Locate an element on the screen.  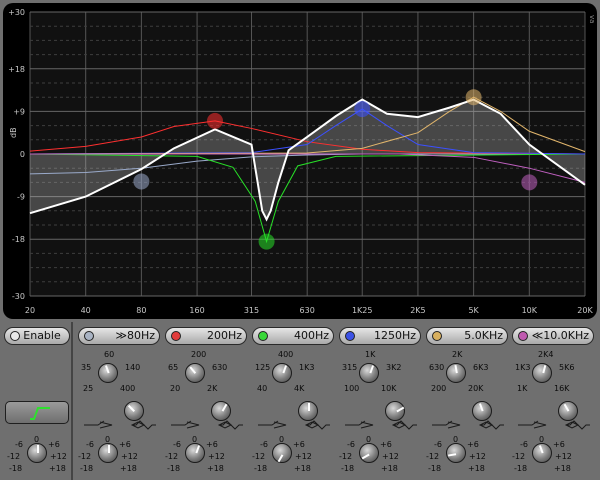
master-gain-knob is located at coordinates (37, 453).